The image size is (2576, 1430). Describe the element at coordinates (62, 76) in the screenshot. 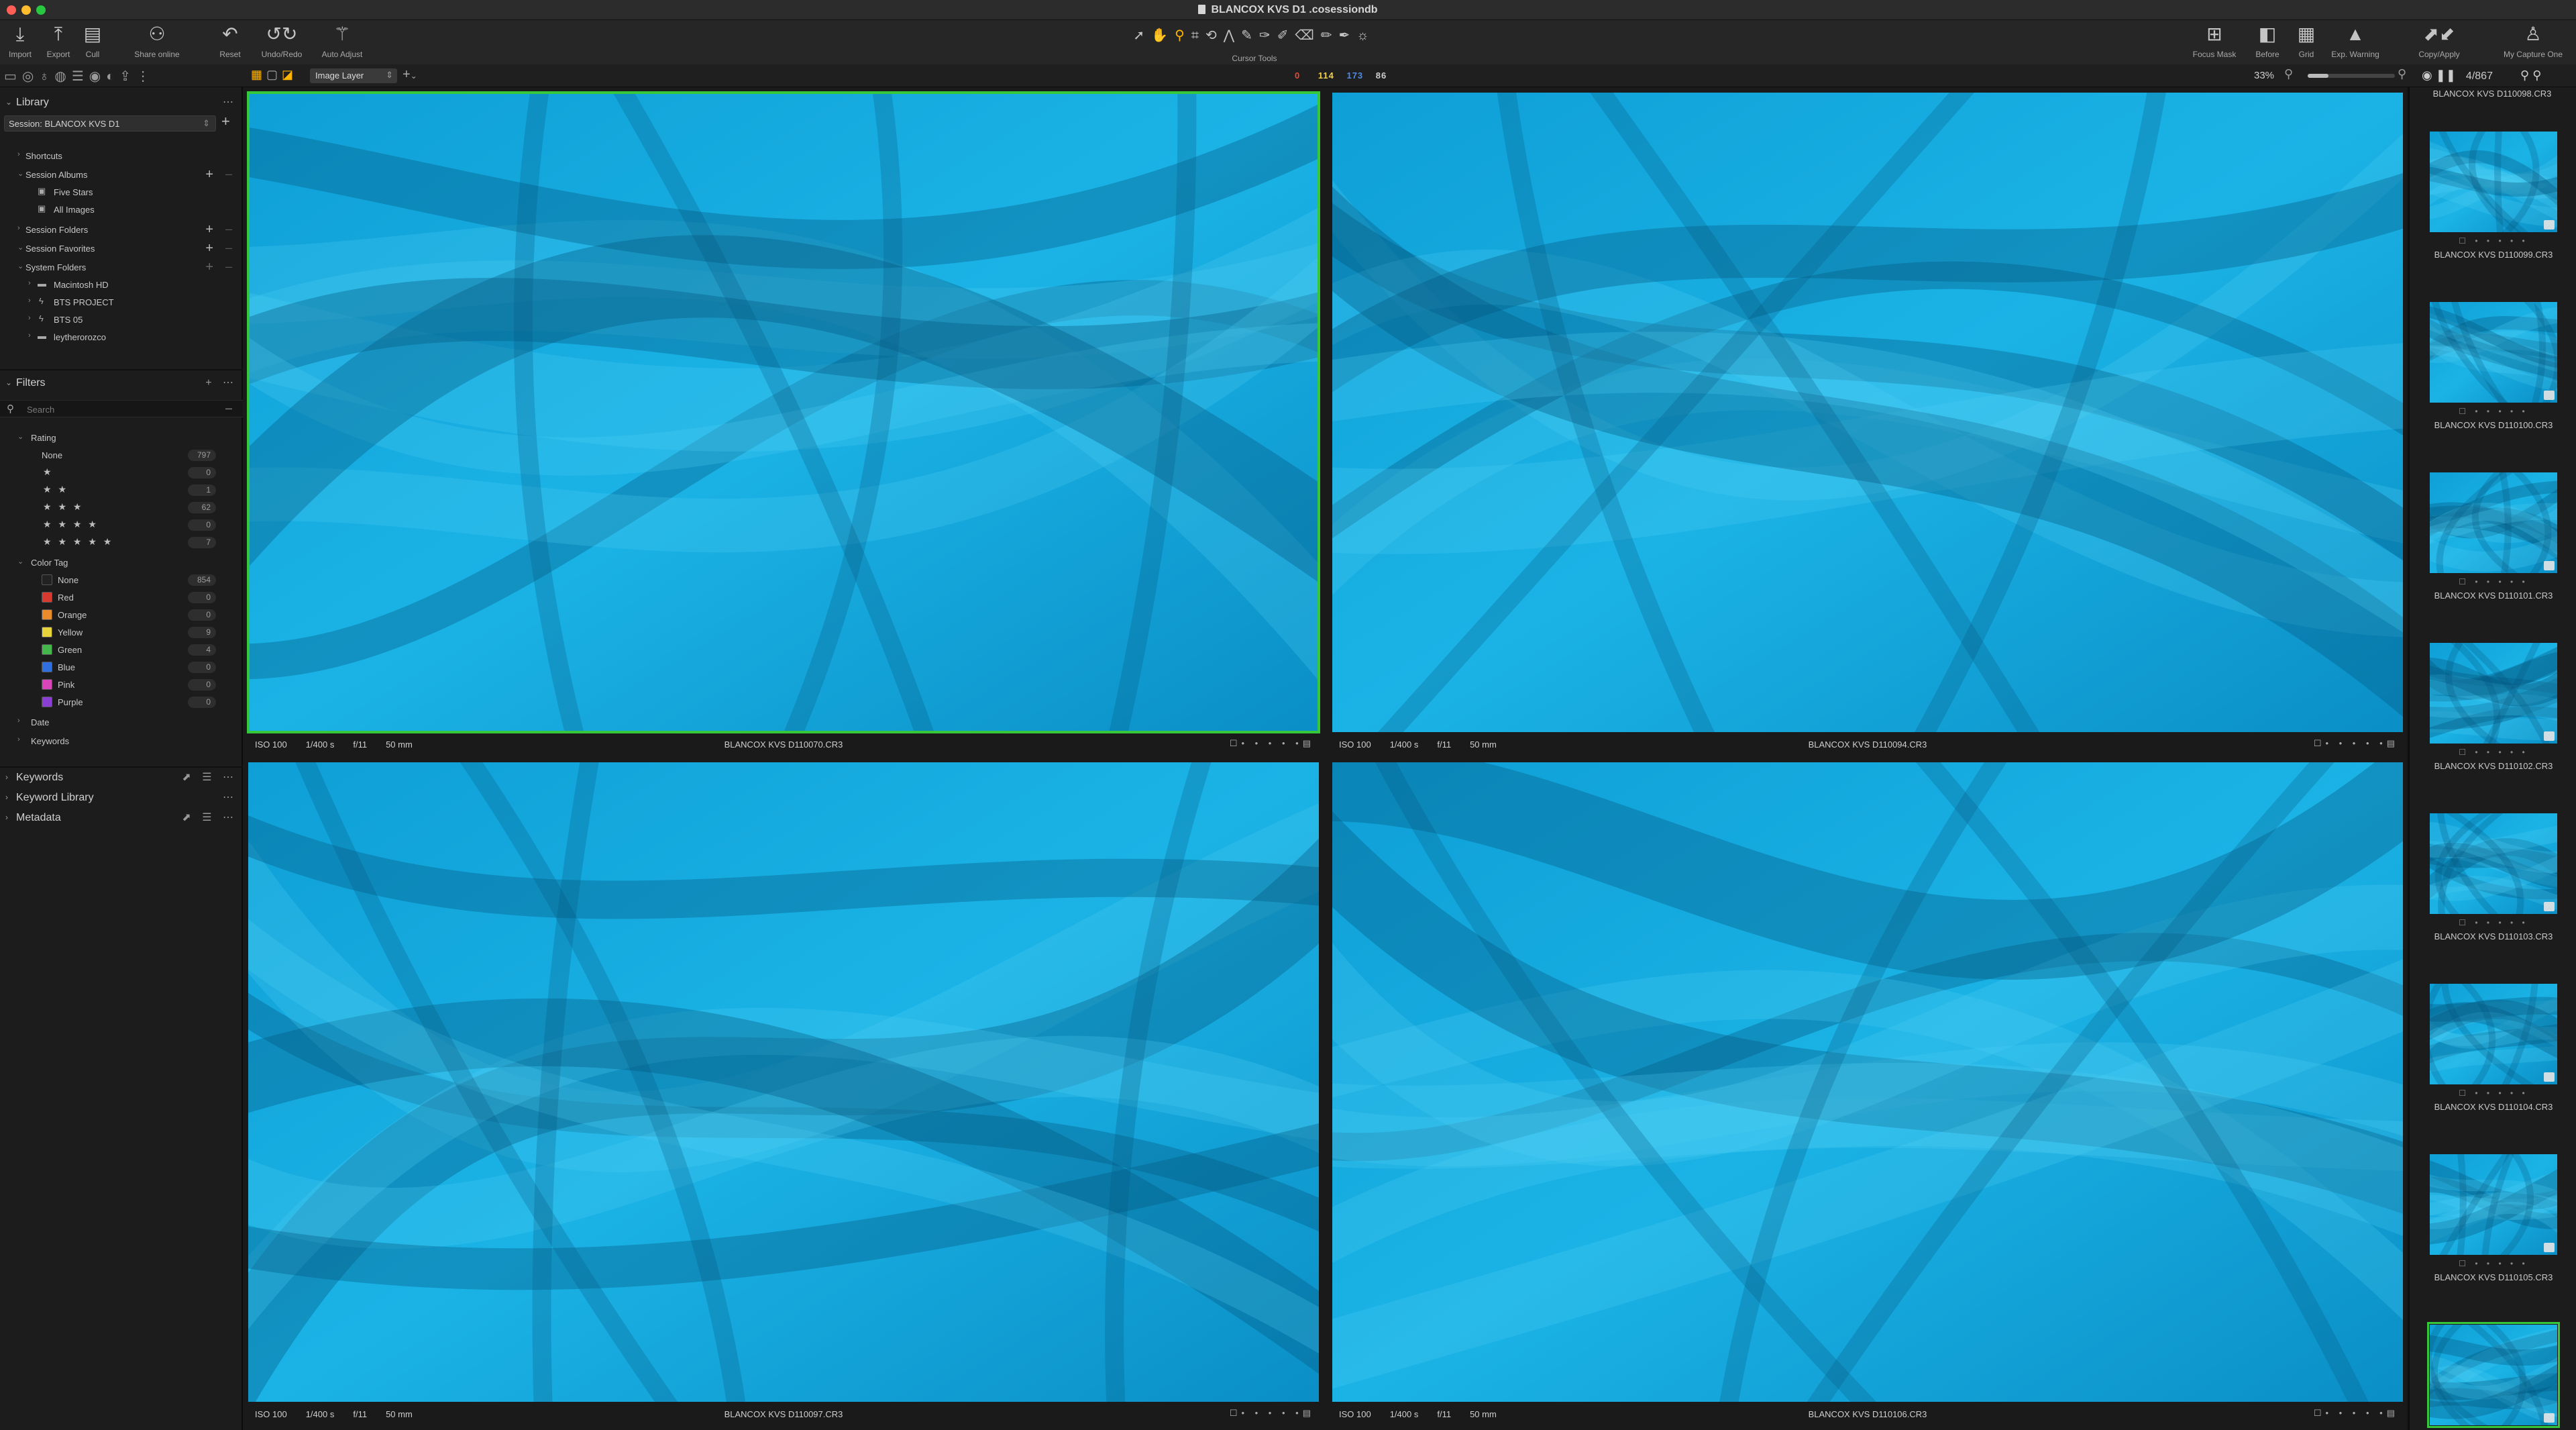

I see `color-tab-icon: ◍` at that location.